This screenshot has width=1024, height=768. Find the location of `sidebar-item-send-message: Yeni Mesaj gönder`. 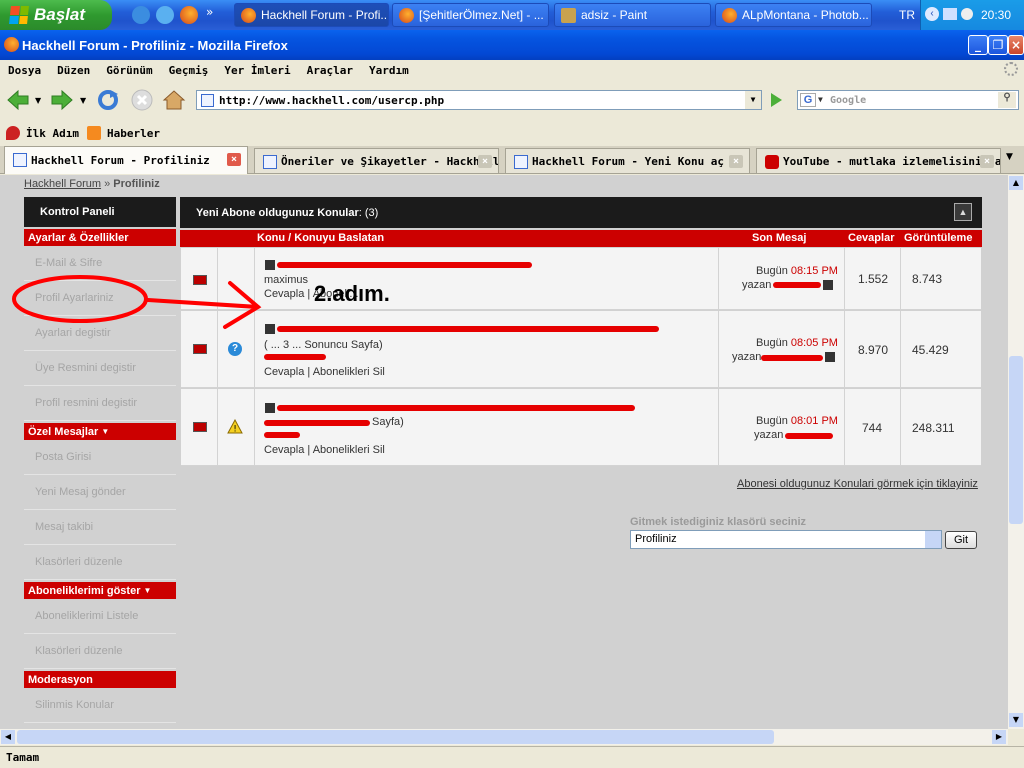

sidebar-item-send-message: Yeni Mesaj gönder is located at coordinates (100, 492).